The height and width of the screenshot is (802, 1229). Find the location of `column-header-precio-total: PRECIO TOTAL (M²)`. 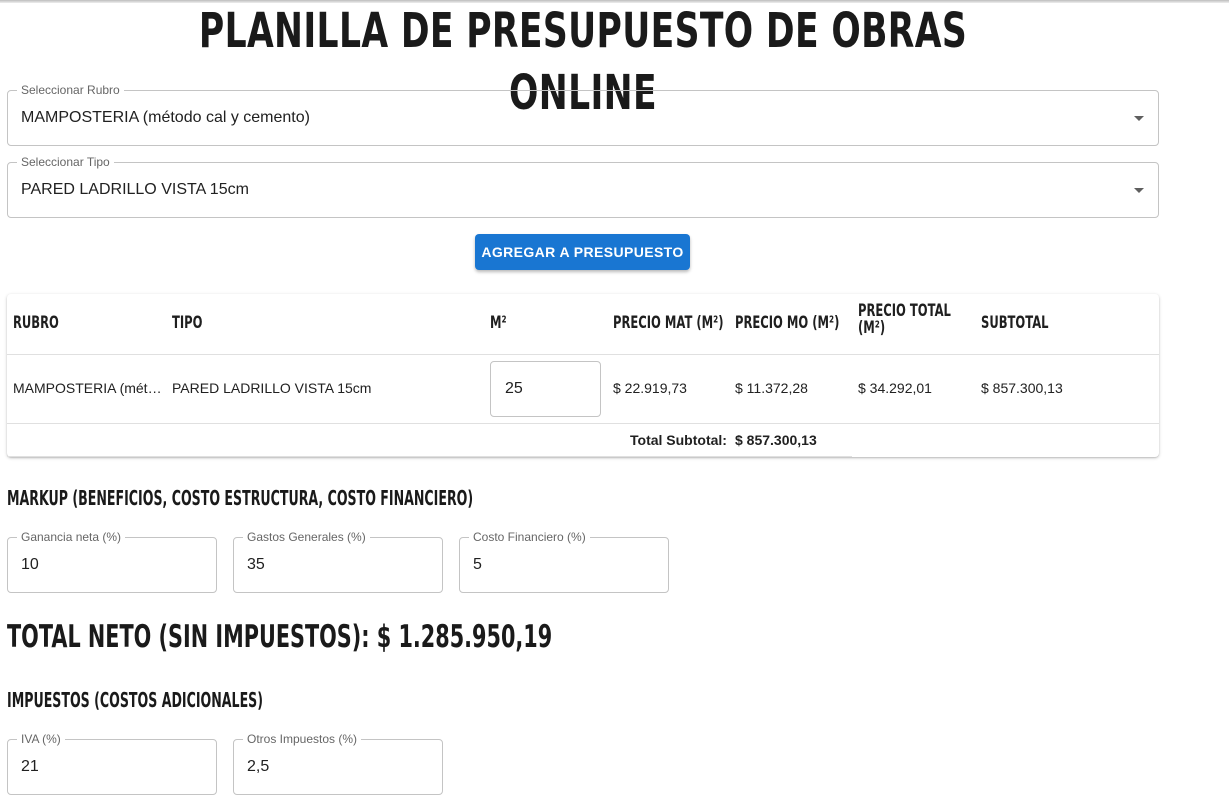

column-header-precio-total: PRECIO TOTAL (M²) is located at coordinates (904, 320).